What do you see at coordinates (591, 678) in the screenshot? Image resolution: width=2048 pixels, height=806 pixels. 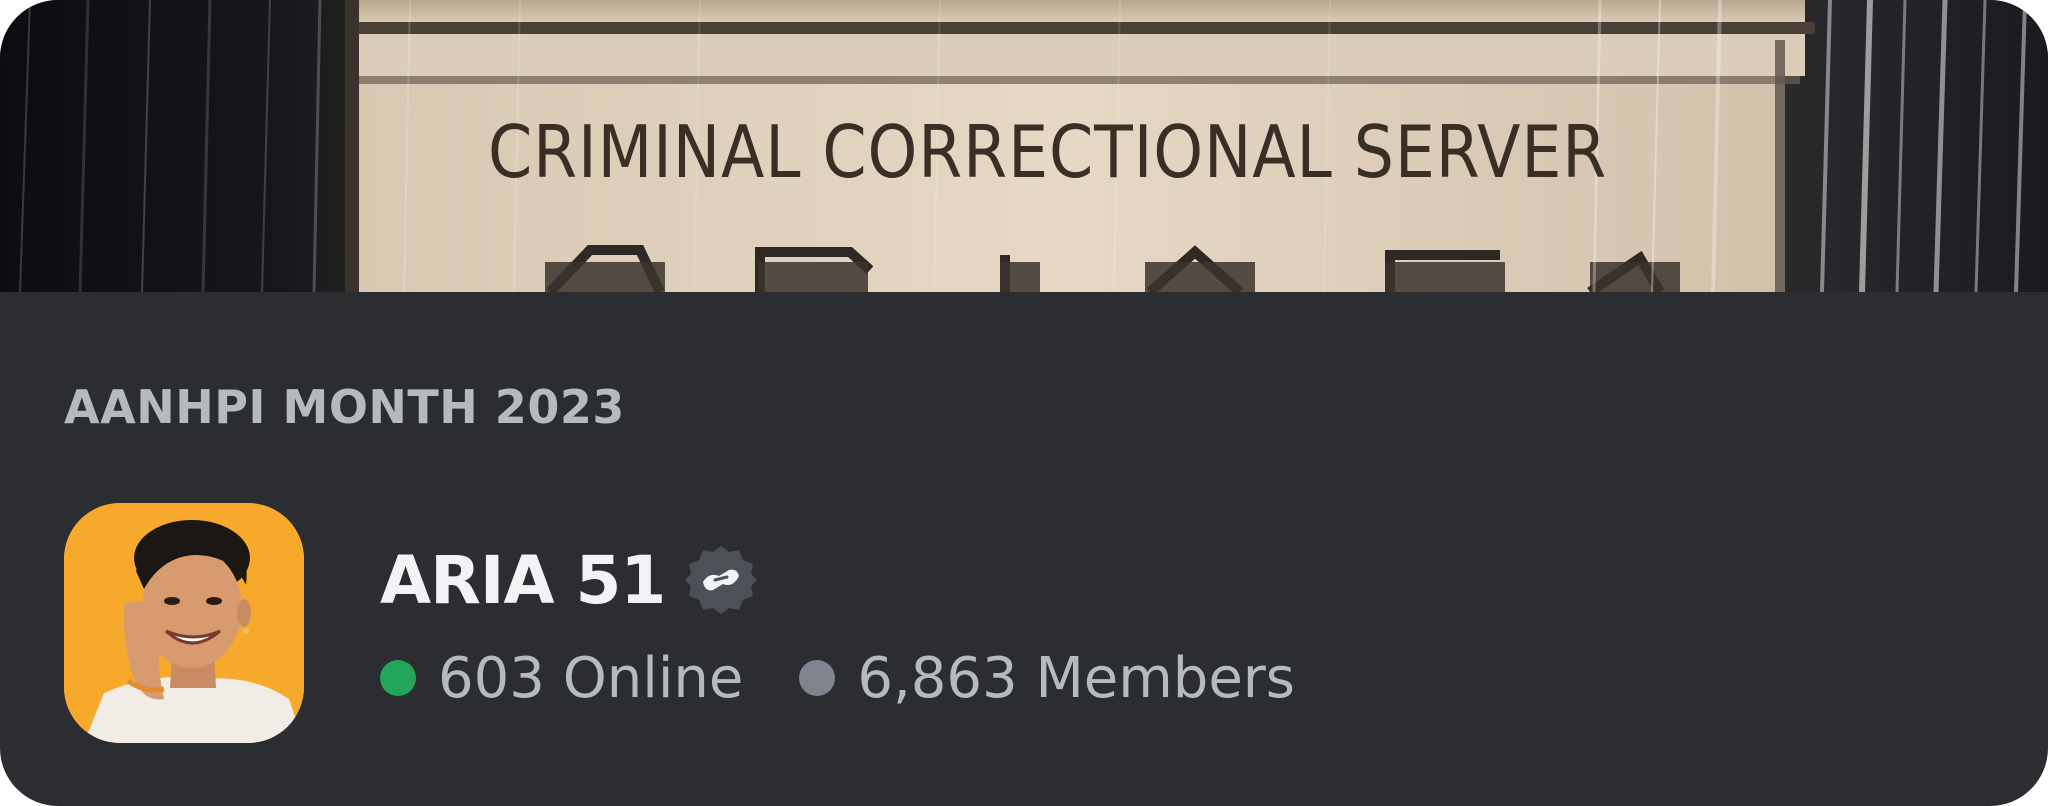 I see `online-count: 603 Online` at bounding box center [591, 678].